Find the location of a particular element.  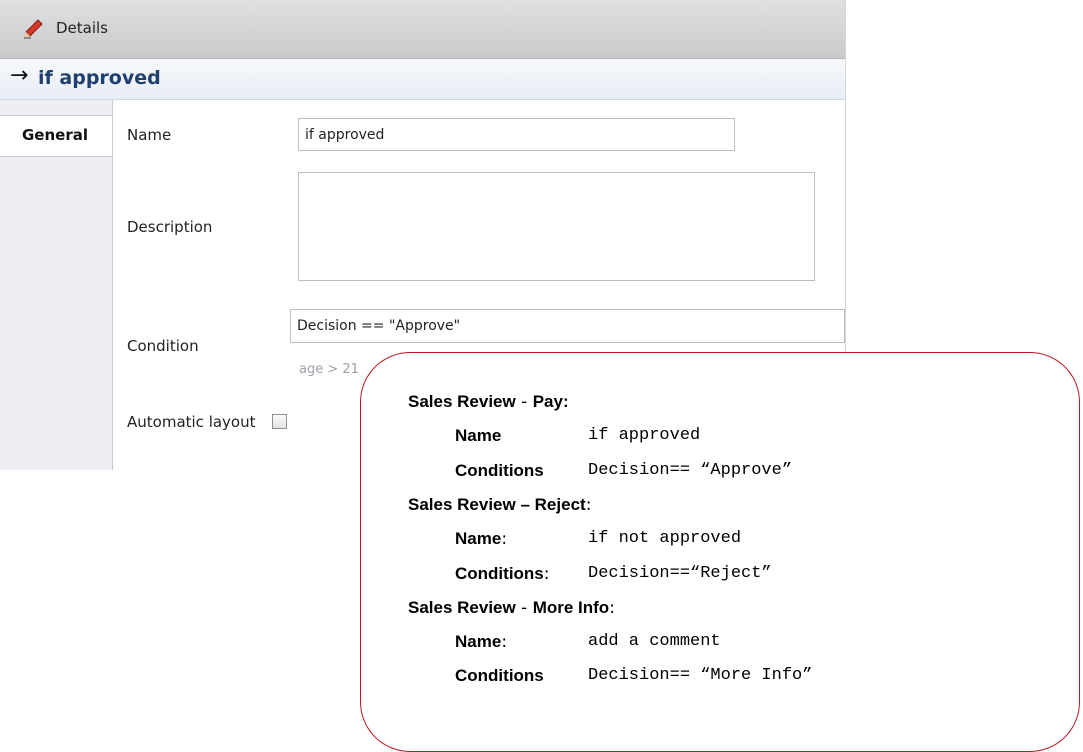

tab-general-label: General is located at coordinates (55, 135).